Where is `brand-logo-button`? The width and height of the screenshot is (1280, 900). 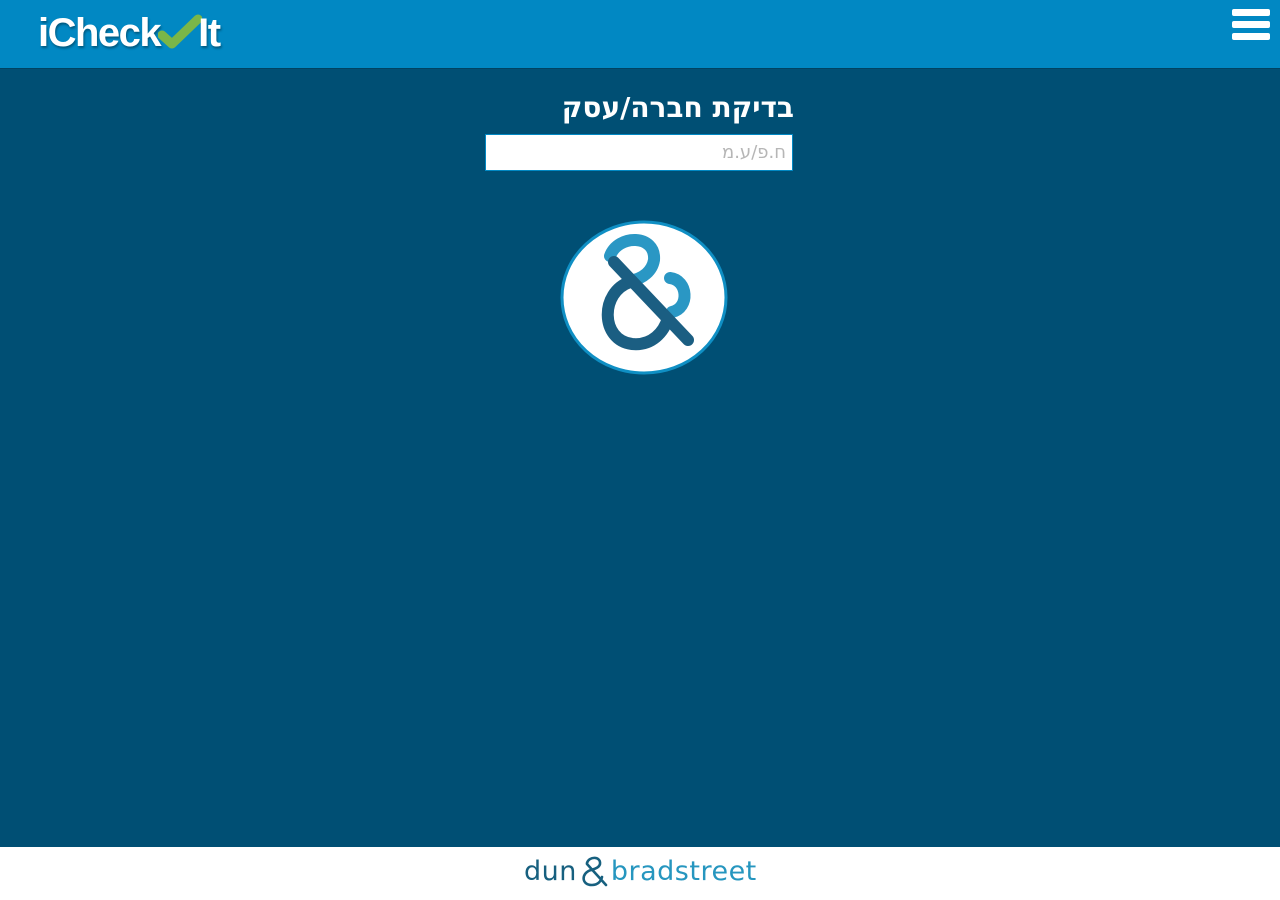 brand-logo-button is located at coordinates (644, 297).